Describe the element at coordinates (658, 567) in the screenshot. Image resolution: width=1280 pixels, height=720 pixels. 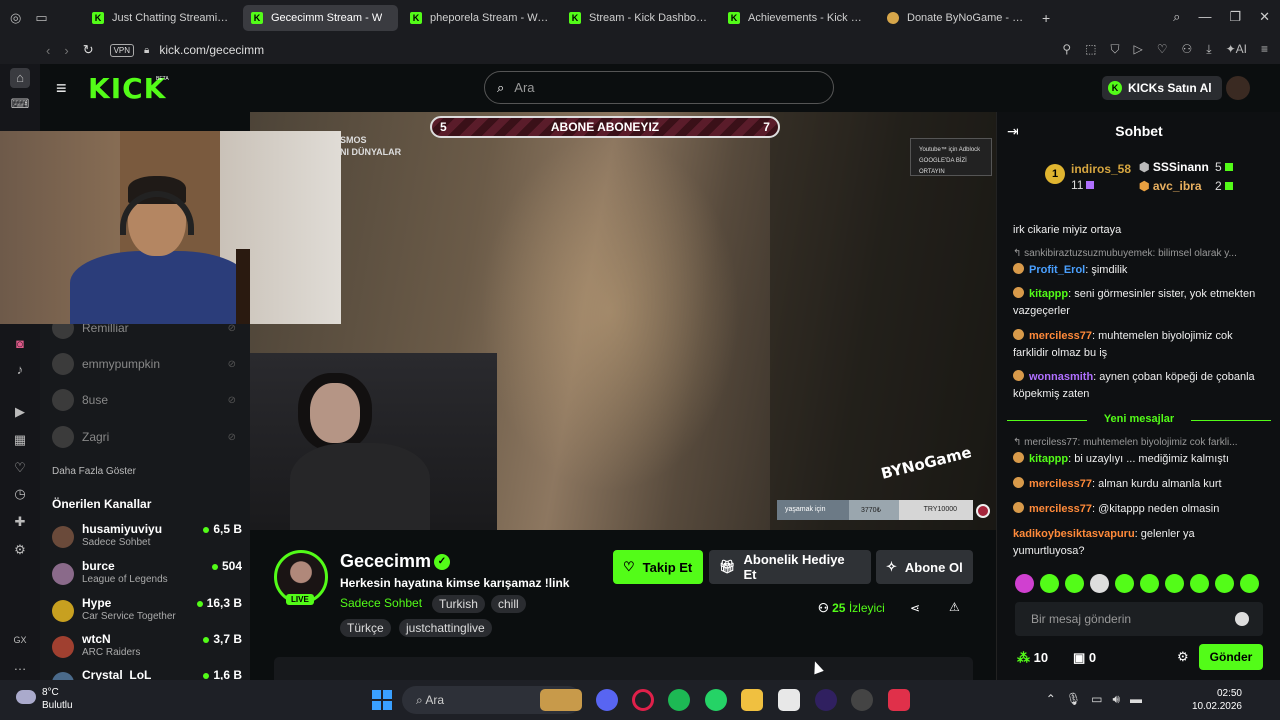
I see `follow-button: ♡ Takip Et` at that location.